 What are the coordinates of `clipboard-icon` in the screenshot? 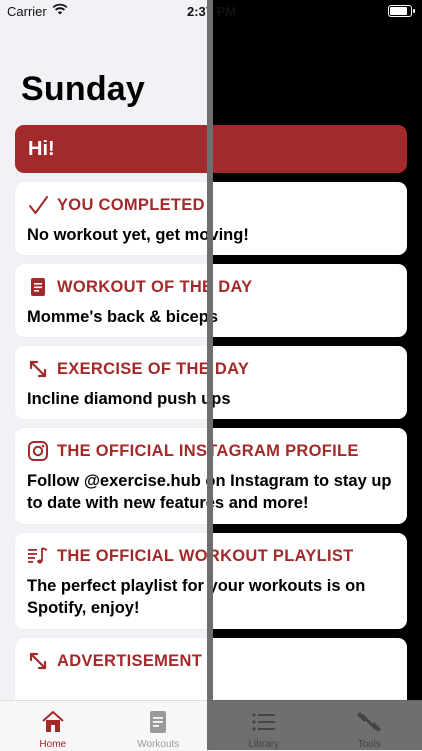 It's located at (158, 722).